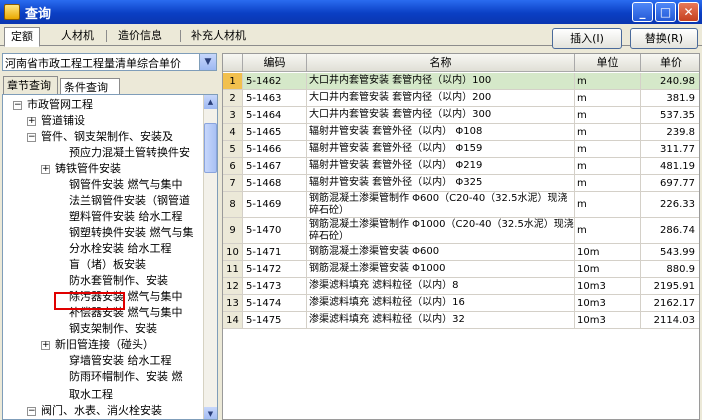  I want to click on tree-node: 盲（堵）板安装, so click(107, 265).